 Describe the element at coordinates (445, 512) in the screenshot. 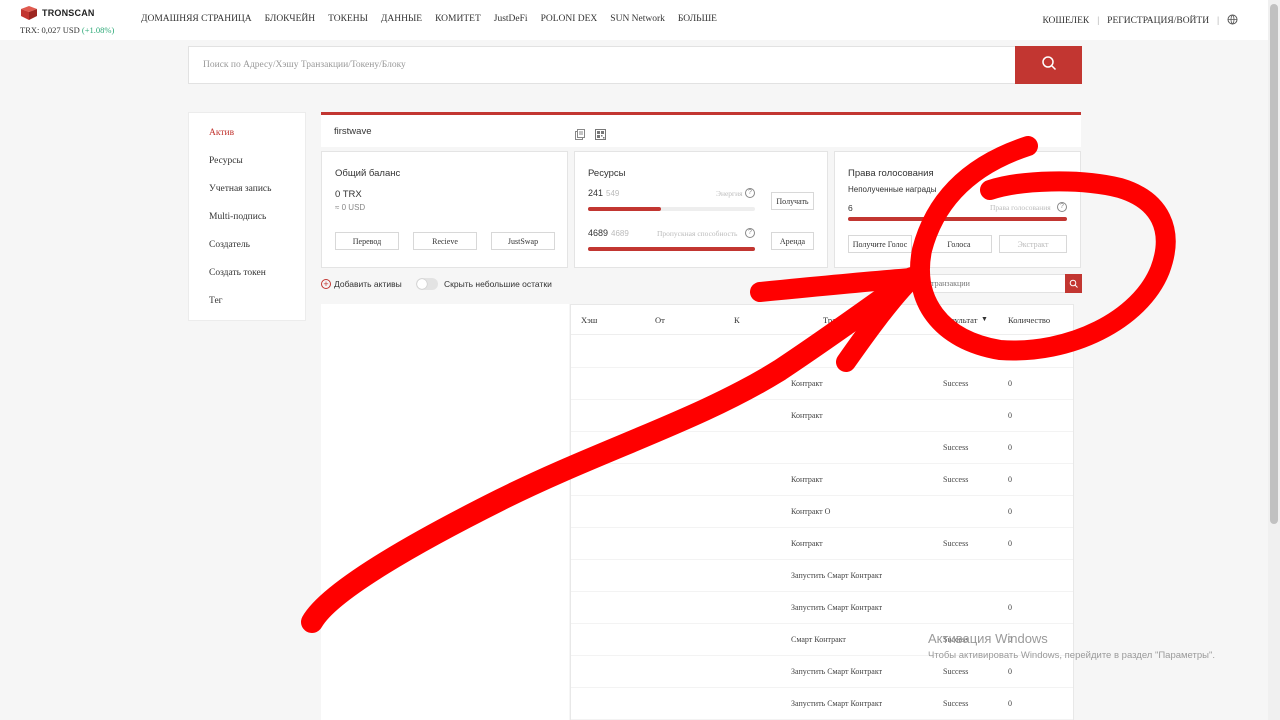

I see `token-list-panel` at that location.